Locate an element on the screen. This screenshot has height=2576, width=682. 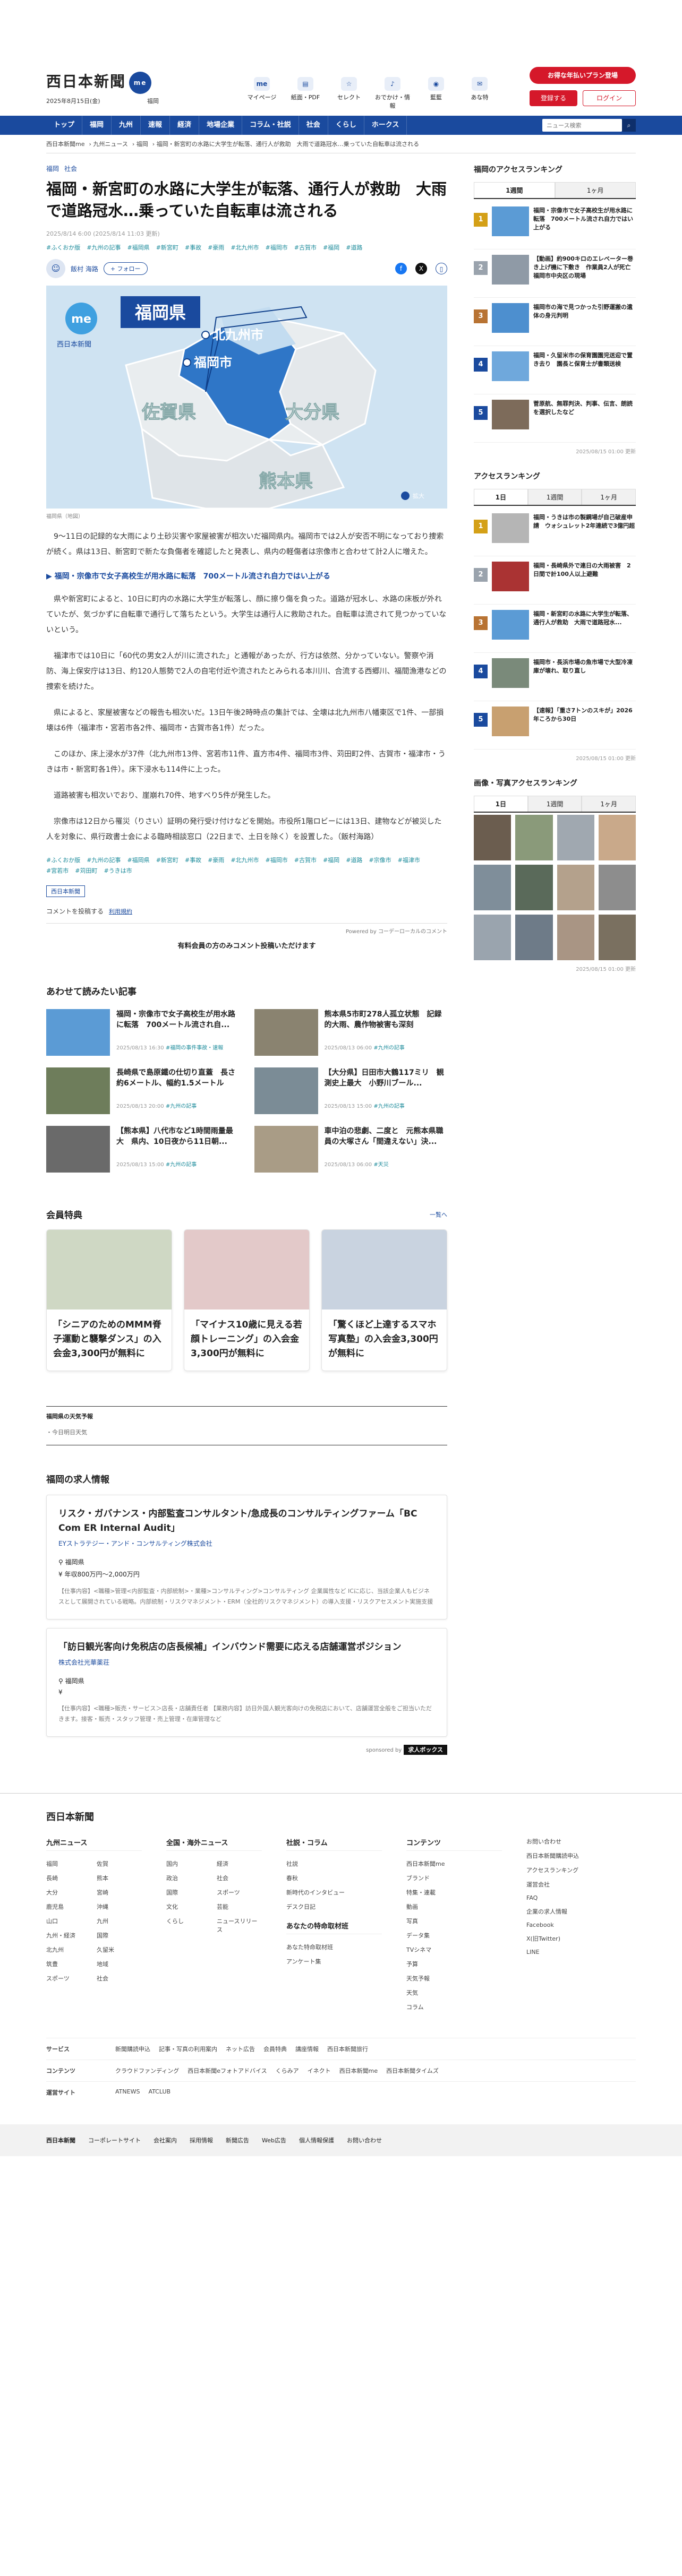
footer-link: 長崎 is located at coordinates (68, 1878).